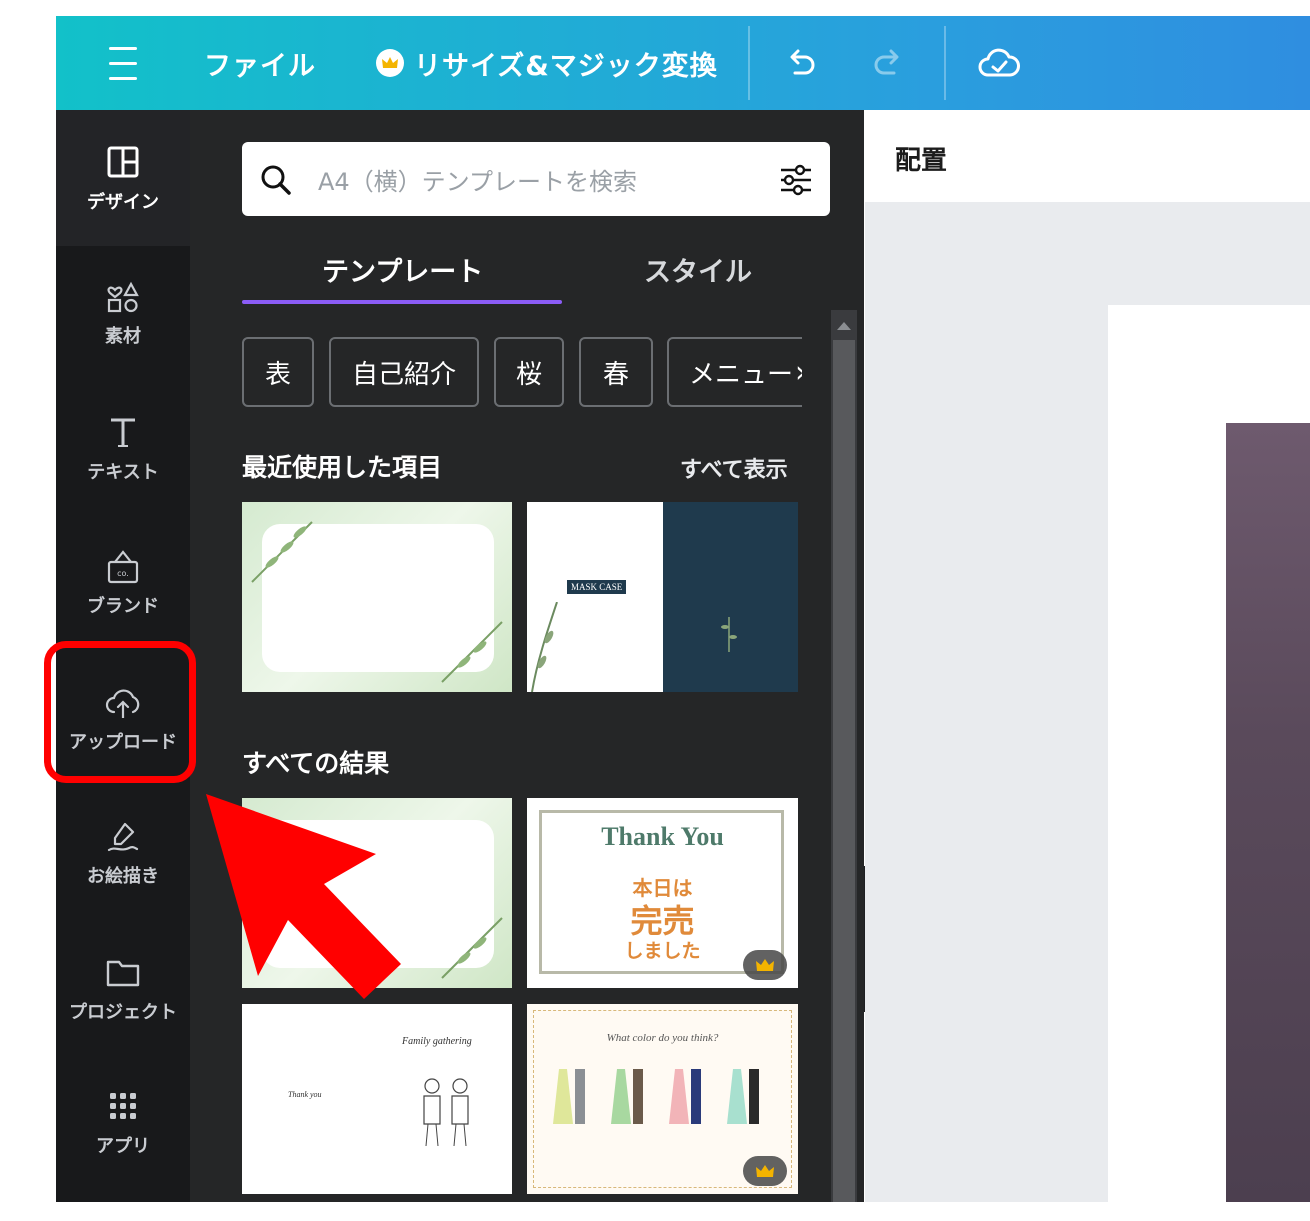 The image size is (1310, 1221). Describe the element at coordinates (796, 180) in the screenshot. I see `filter-sliders-icon` at that location.